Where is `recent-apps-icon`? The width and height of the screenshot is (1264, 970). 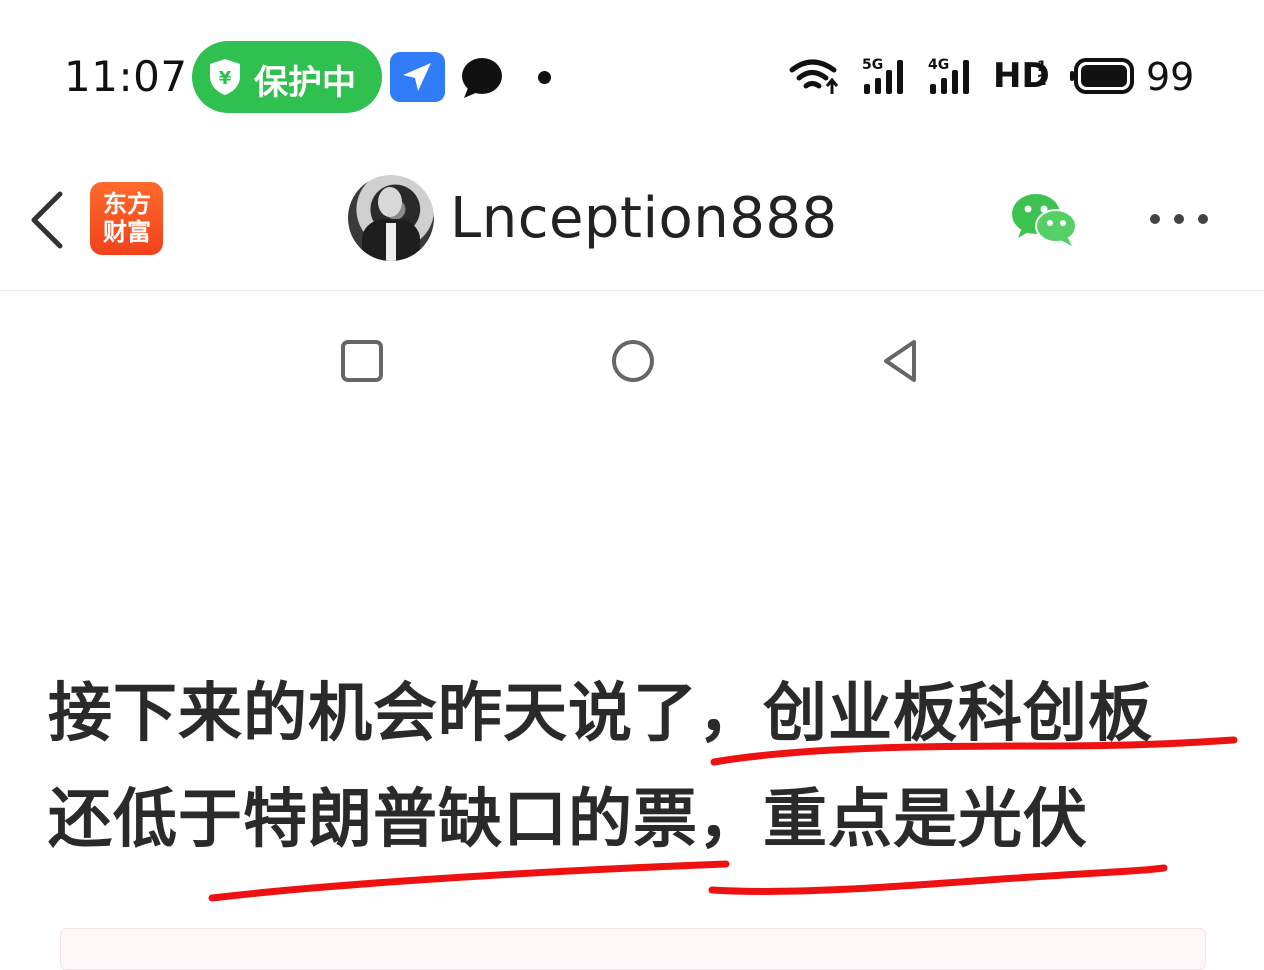
recent-apps-icon is located at coordinates (362, 361).